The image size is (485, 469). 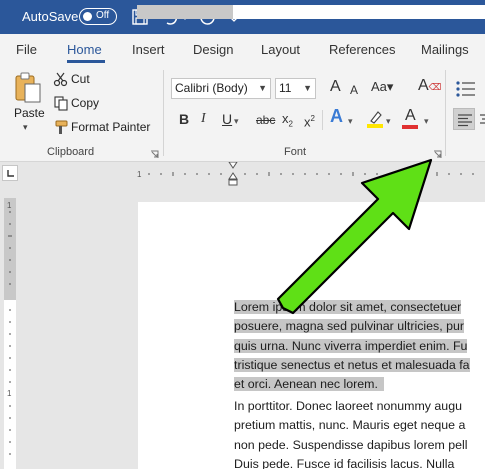 What do you see at coordinates (354, 90) in the screenshot?
I see `shrink-font-icon: A` at bounding box center [354, 90].